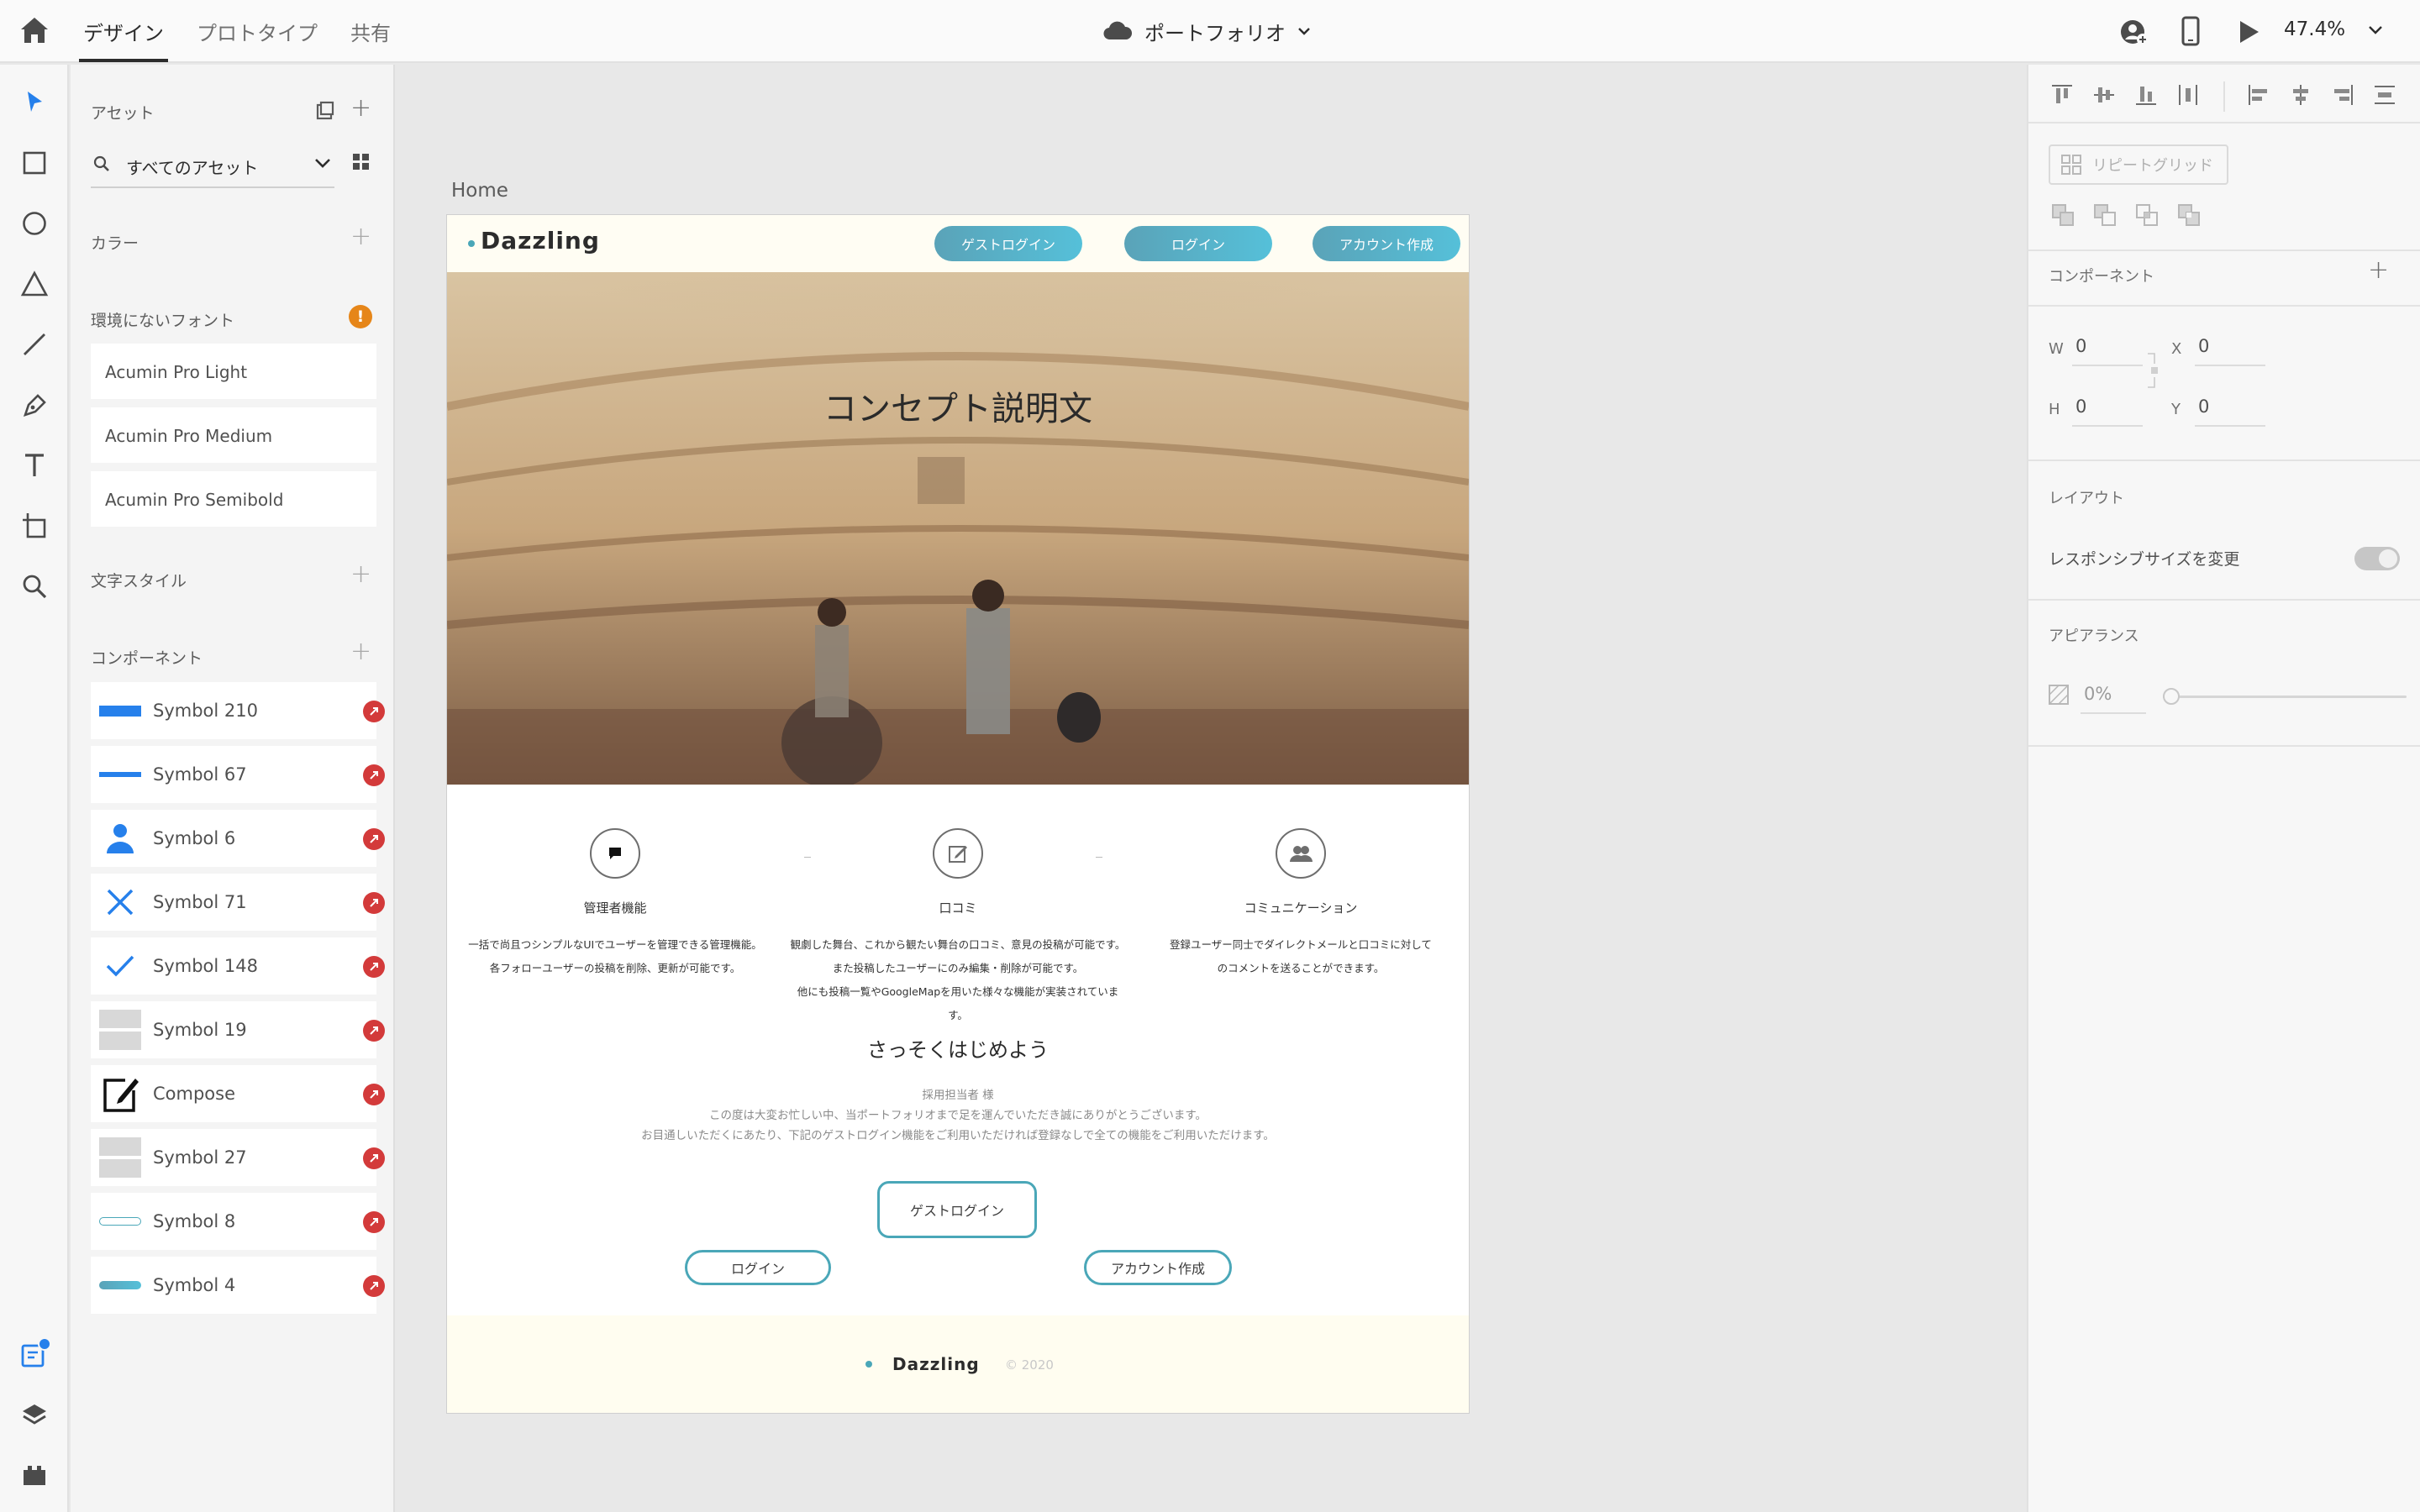 The width and height of the screenshot is (2420, 1512). What do you see at coordinates (1158, 1267) in the screenshot?
I see `cta-signup-button: アカウント作成` at bounding box center [1158, 1267].